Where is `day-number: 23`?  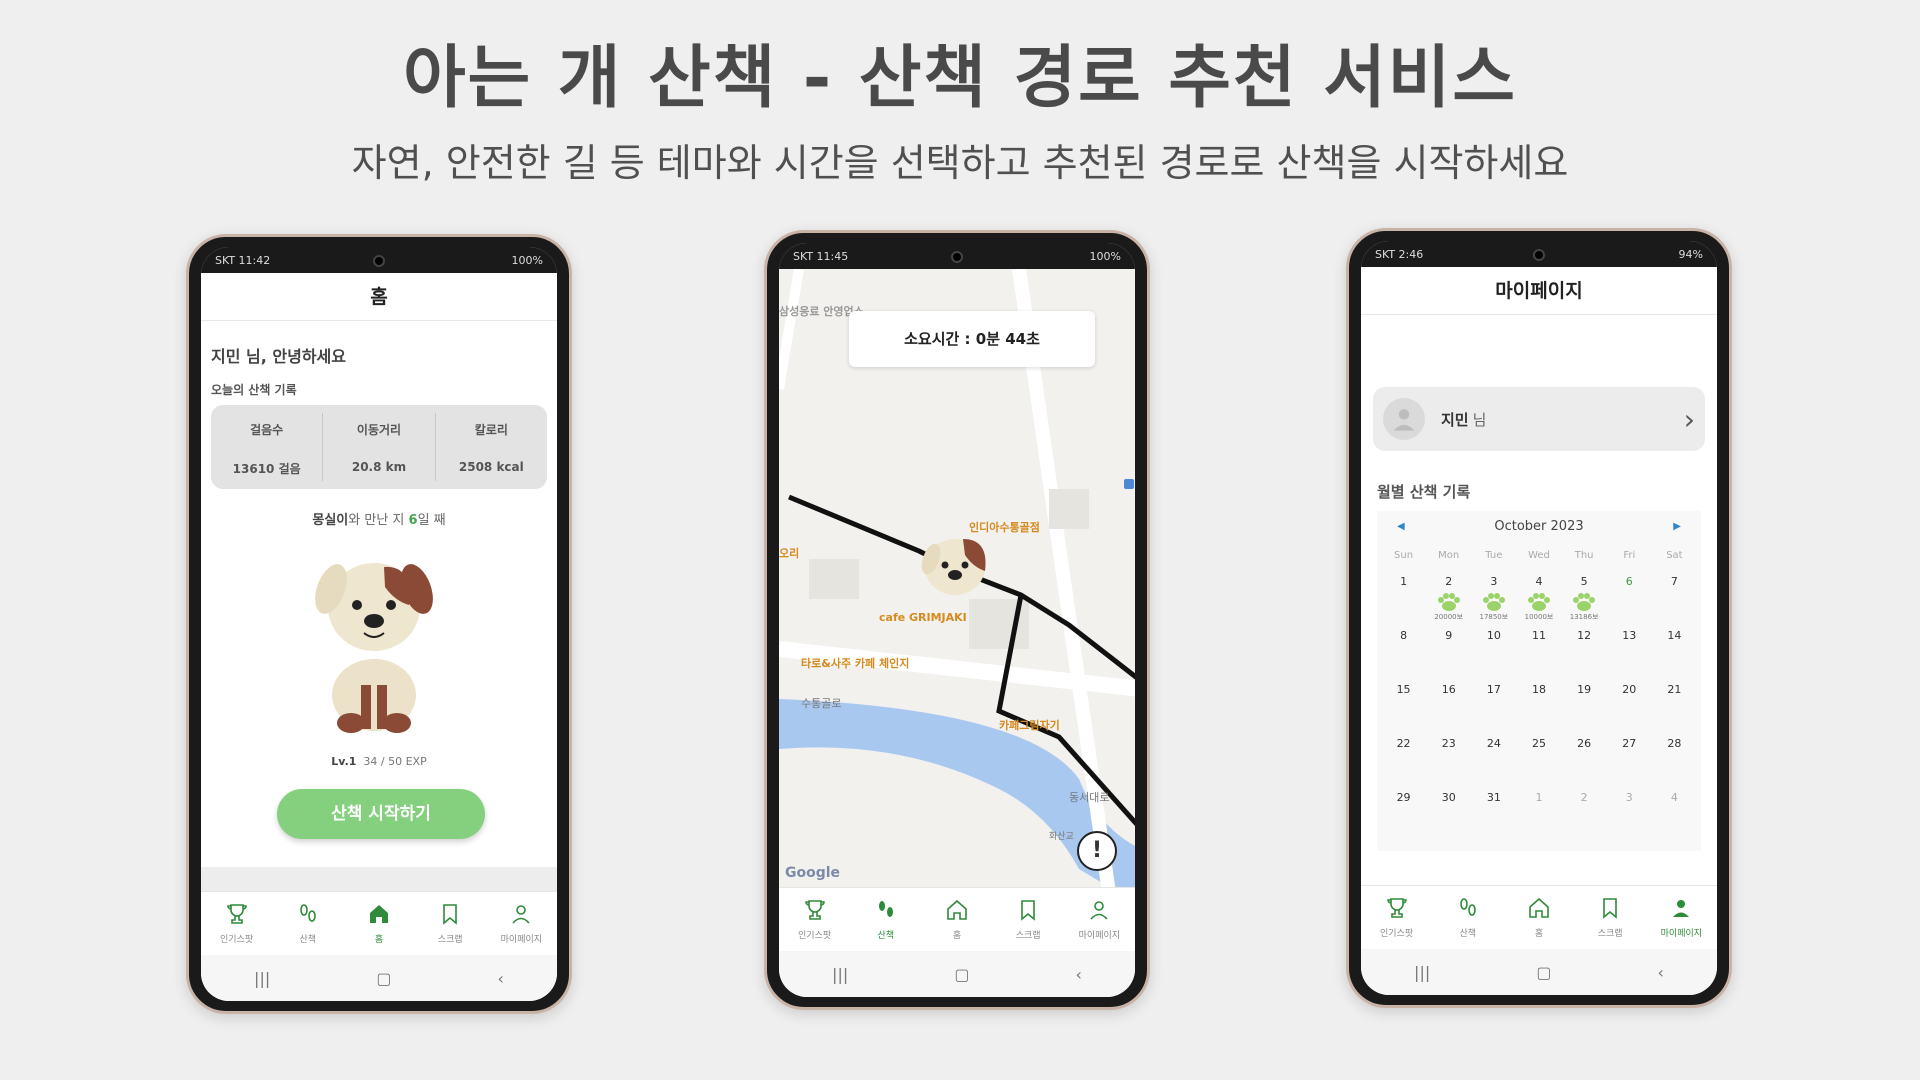 day-number: 23 is located at coordinates (1448, 743).